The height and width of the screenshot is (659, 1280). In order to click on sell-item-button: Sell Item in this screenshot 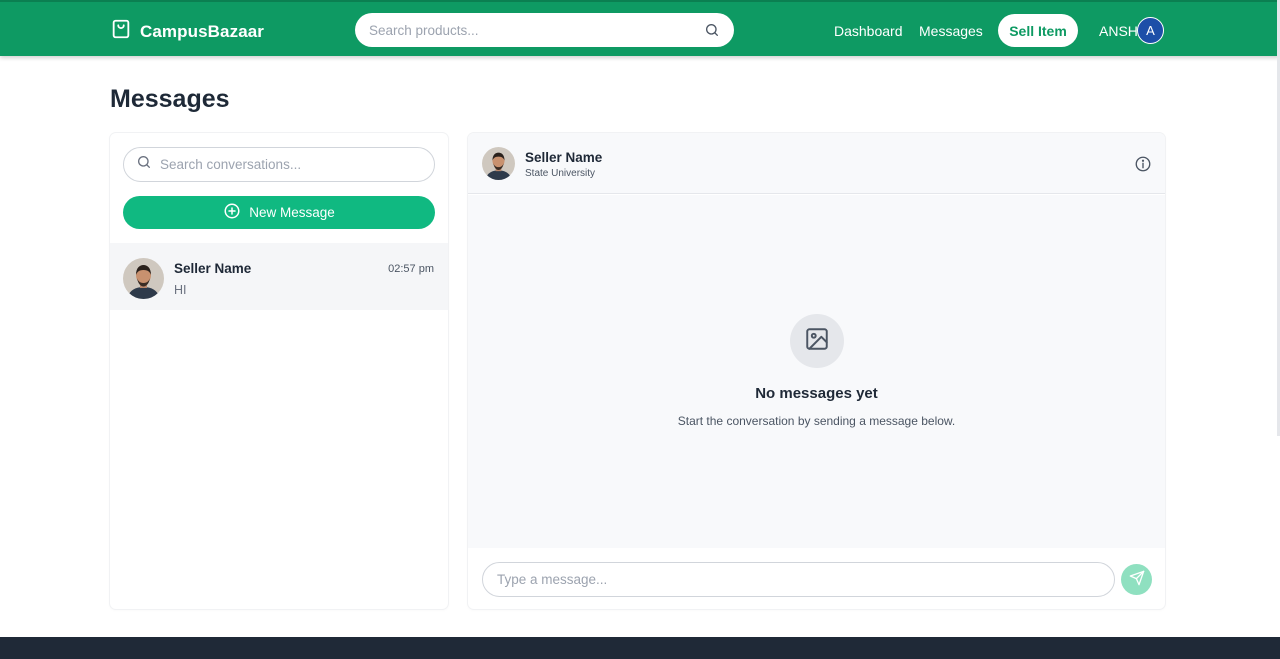, I will do `click(1038, 30)`.